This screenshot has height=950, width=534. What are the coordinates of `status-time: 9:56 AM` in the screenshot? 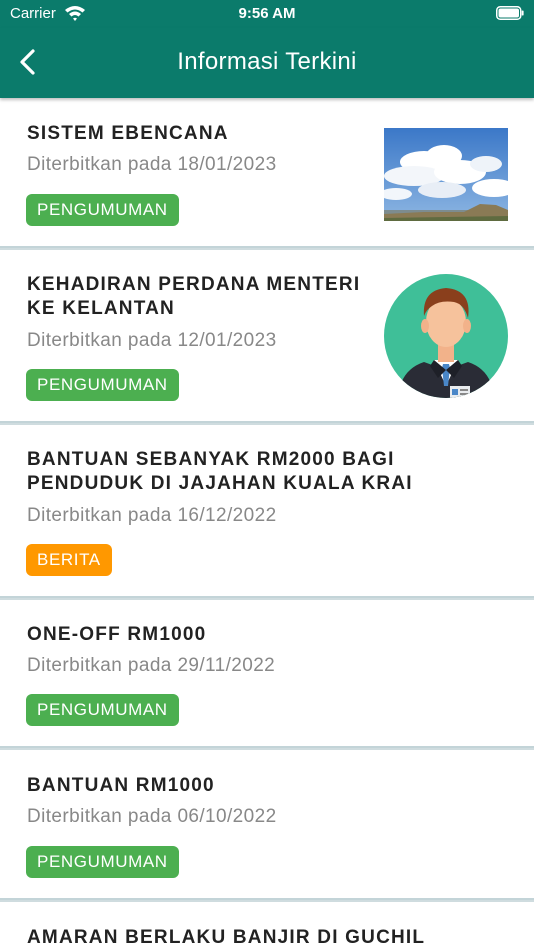 It's located at (267, 13).